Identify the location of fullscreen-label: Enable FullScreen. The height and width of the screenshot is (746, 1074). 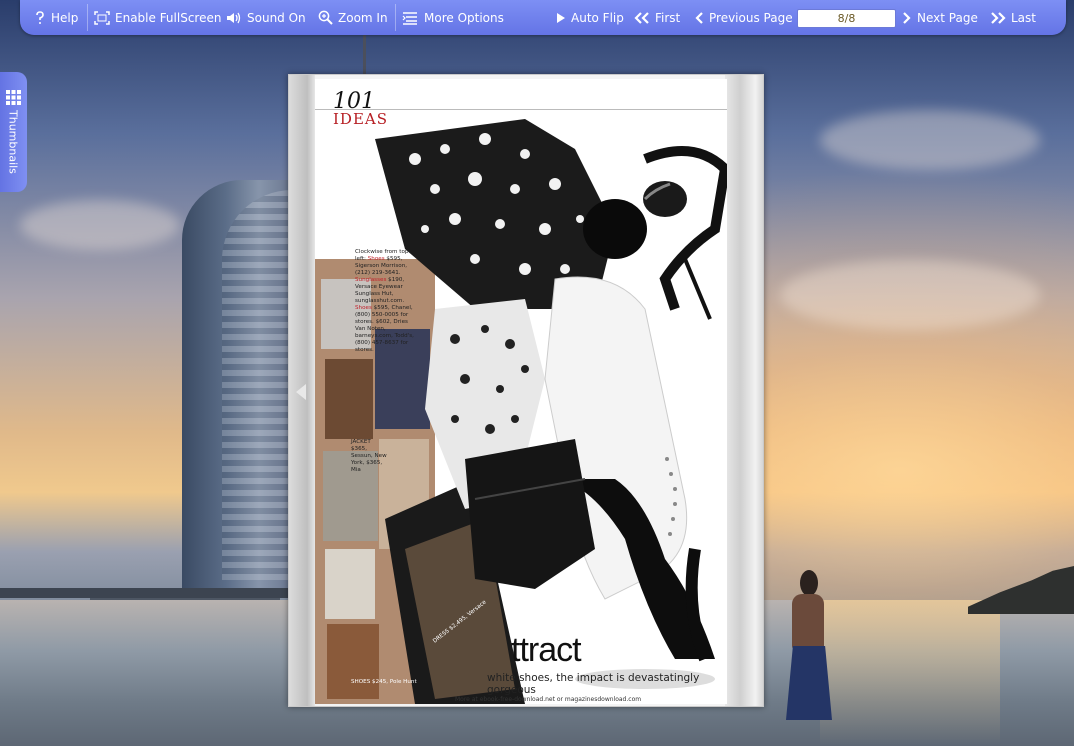
(168, 17).